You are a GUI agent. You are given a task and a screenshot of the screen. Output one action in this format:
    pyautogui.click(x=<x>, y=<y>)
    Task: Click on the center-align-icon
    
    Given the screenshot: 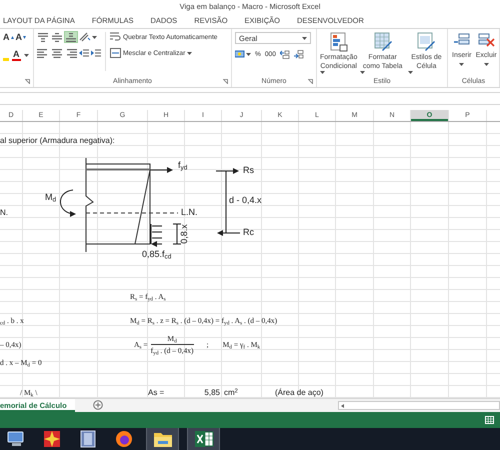 What is the action you would take?
    pyautogui.click(x=57, y=53)
    